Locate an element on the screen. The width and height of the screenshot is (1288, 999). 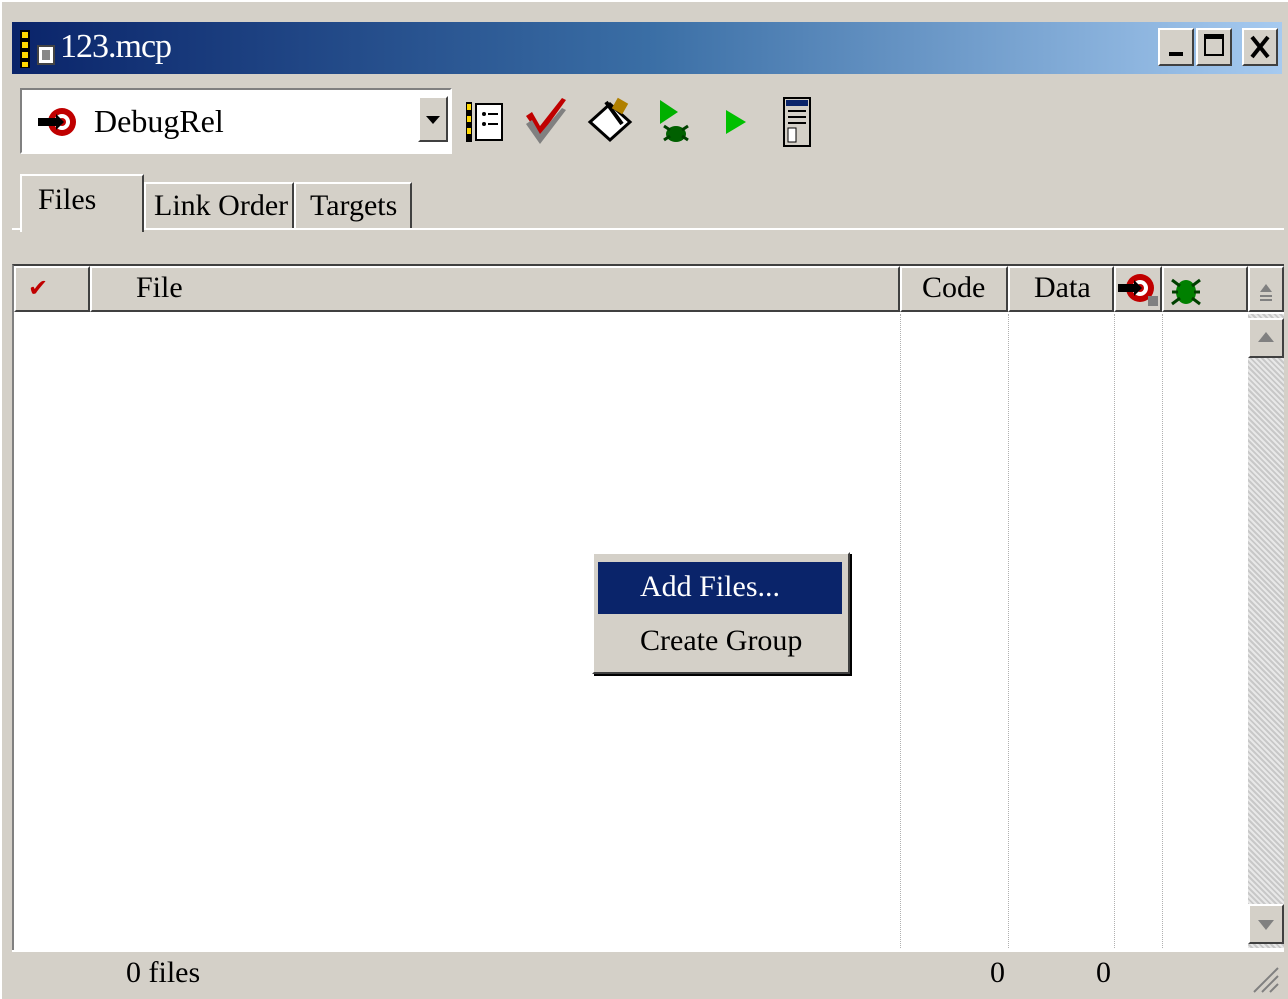
column-header-code-label: Code is located at coordinates (954, 287).